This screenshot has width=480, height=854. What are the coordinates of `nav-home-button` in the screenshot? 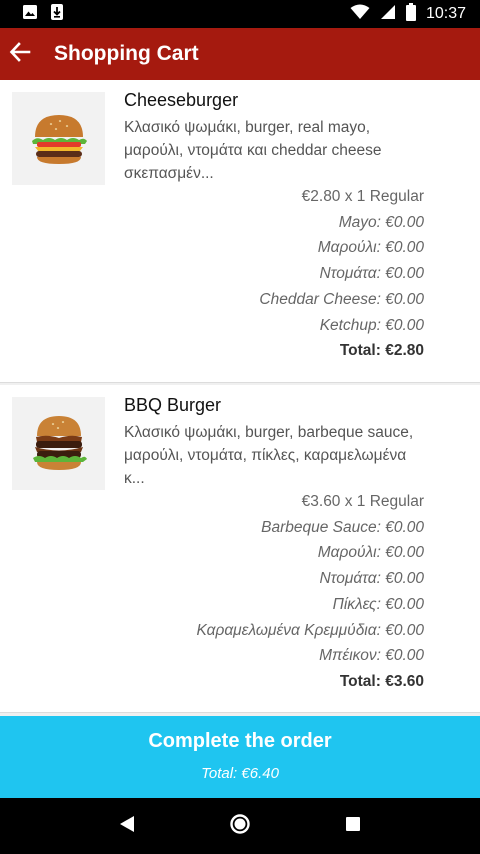 It's located at (240, 826).